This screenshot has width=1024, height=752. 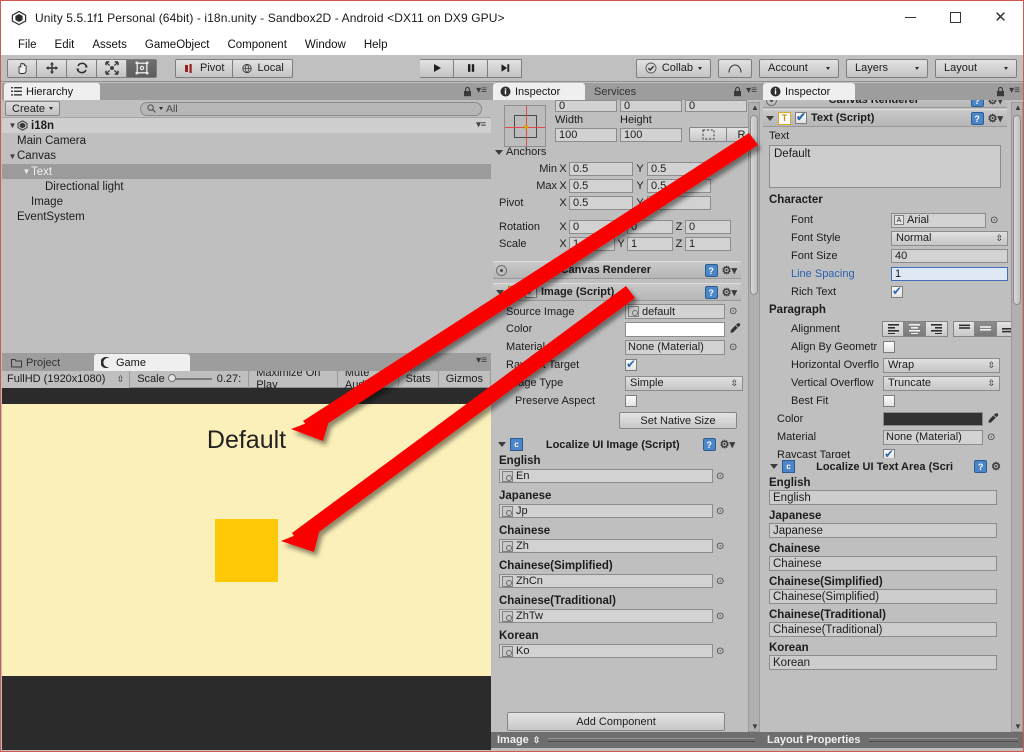 What do you see at coordinates (883, 530) in the screenshot?
I see `localize-text-area-field: Japanese` at bounding box center [883, 530].